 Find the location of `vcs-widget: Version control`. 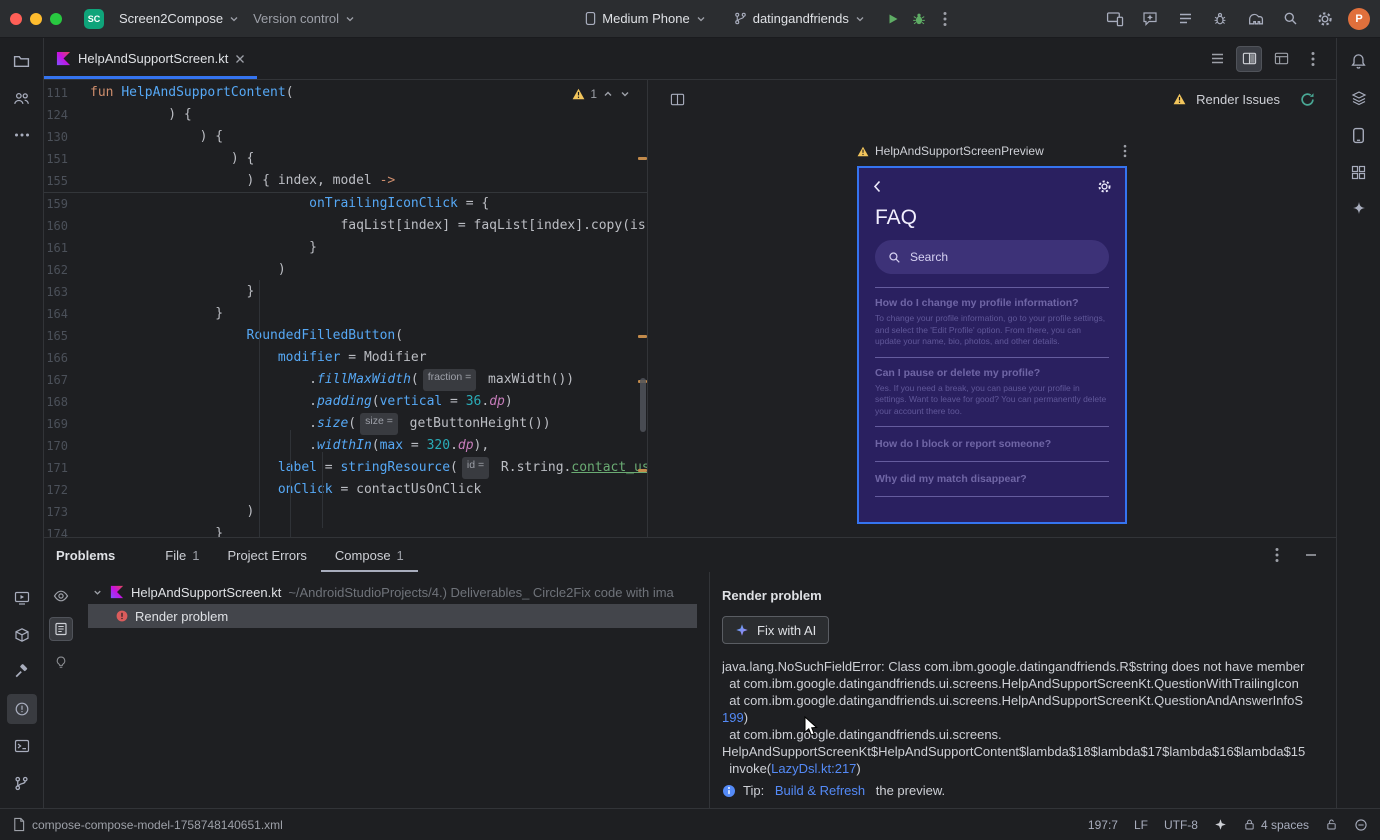

vcs-widget: Version control is located at coordinates (304, 18).